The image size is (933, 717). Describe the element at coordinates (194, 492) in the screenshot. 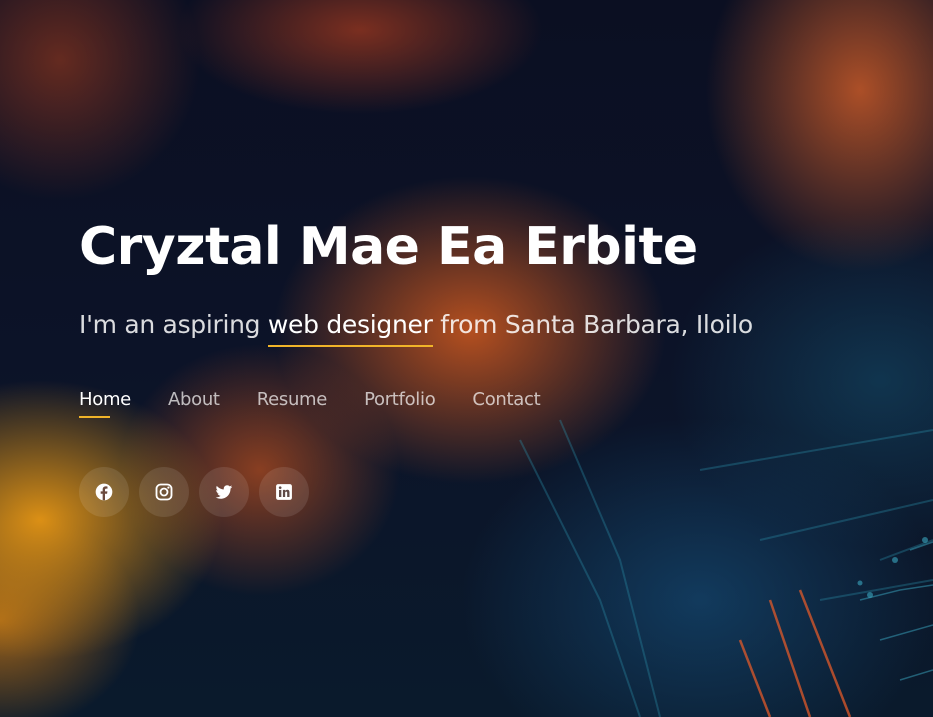

I see `social-links` at that location.